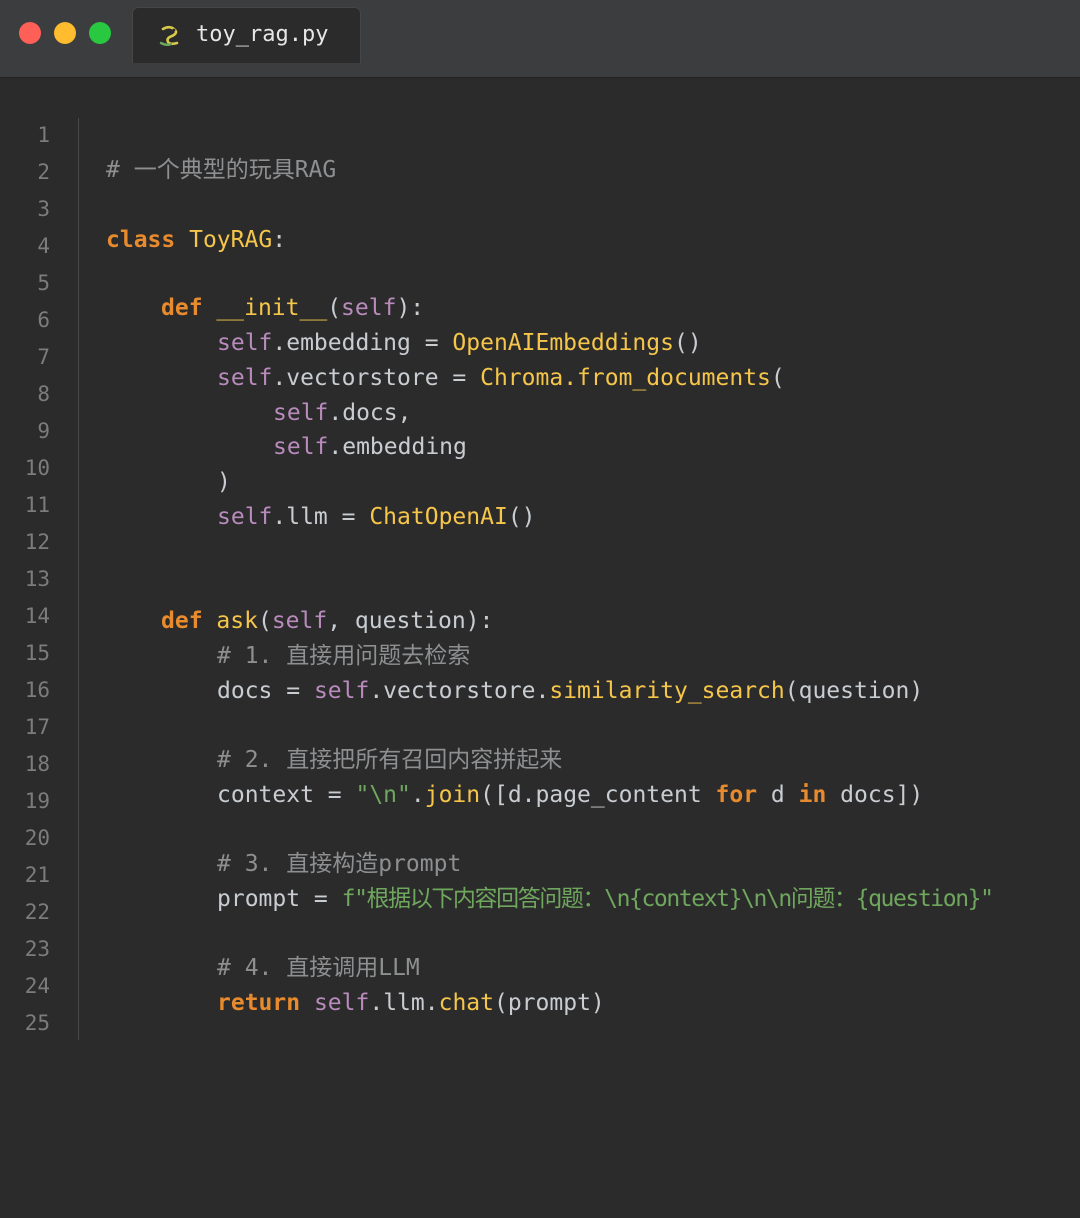 The width and height of the screenshot is (1080, 1218). I want to click on code-line: # 1. 直接用问题去检索, so click(343, 656).